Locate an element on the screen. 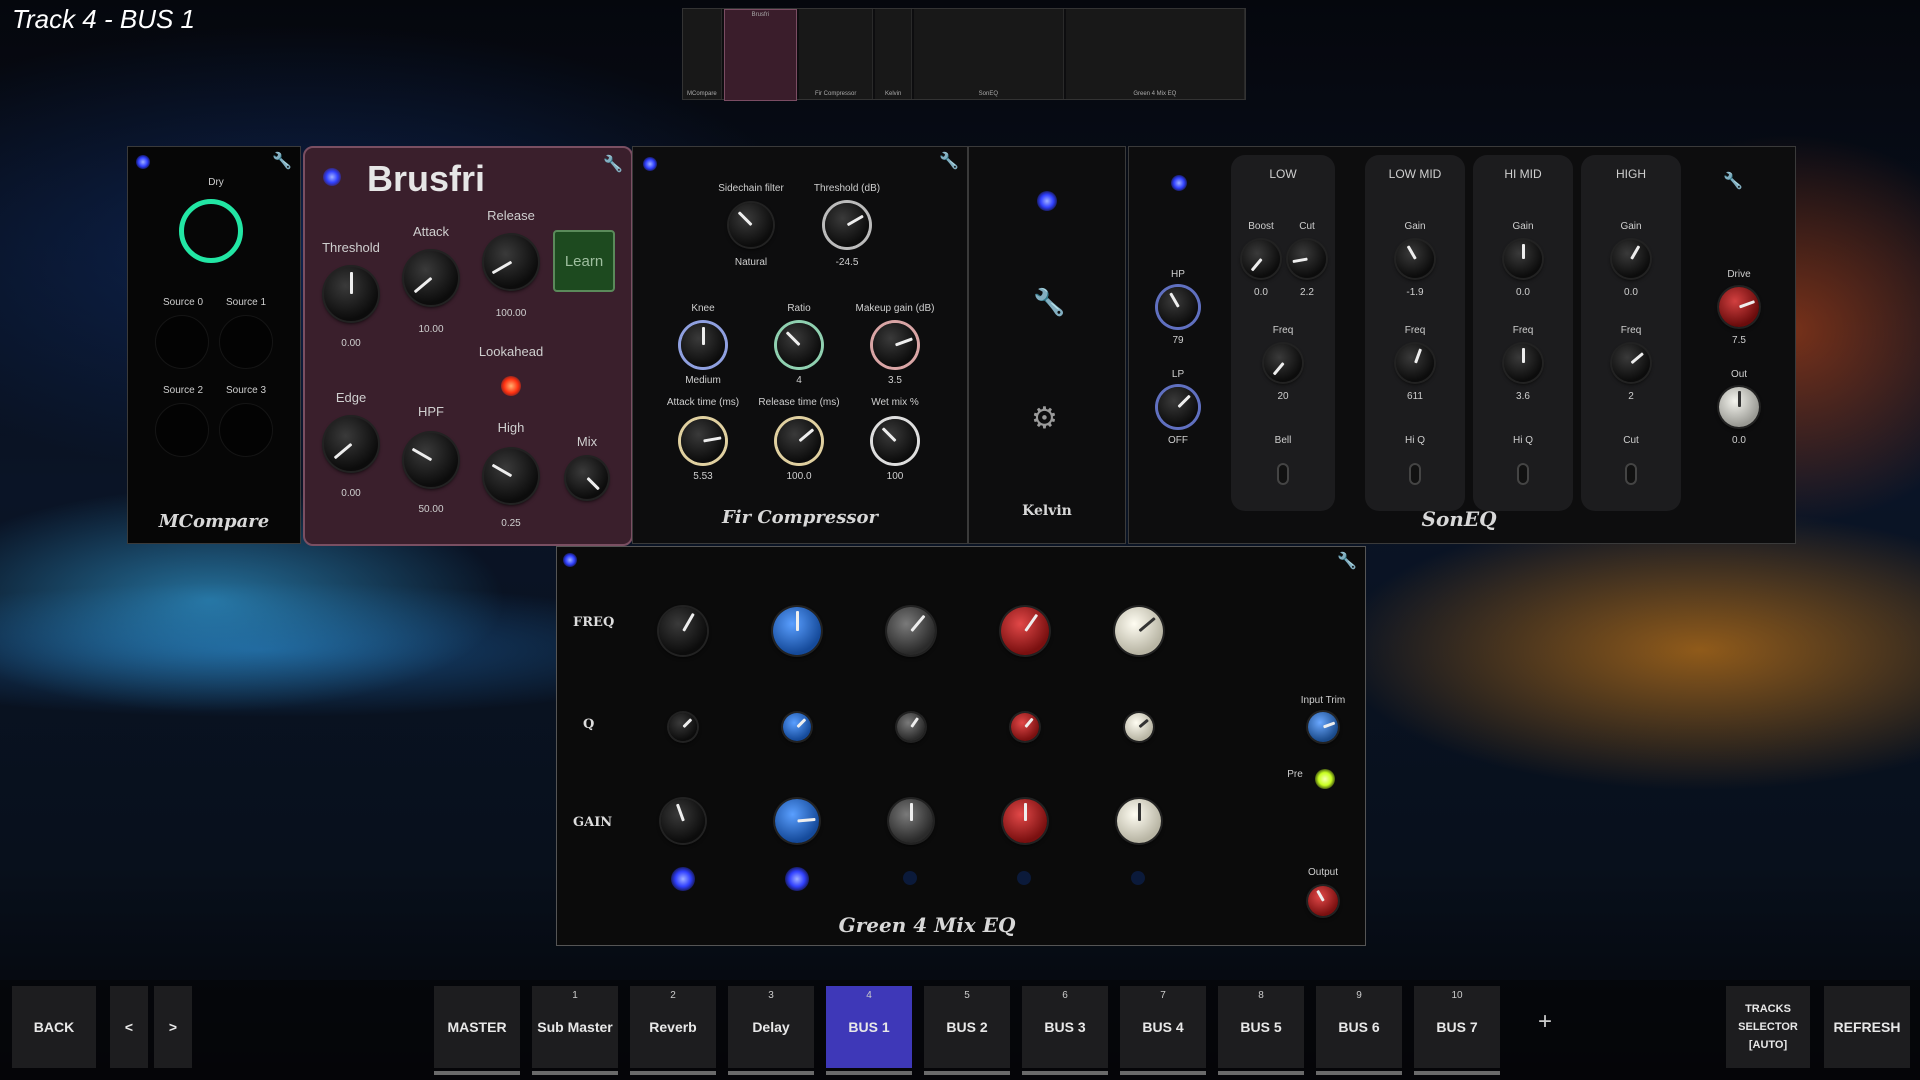 Image resolution: width=1920 pixels, height=1080 pixels. track-button-bus-2: 5 BUS 2 is located at coordinates (967, 1030).